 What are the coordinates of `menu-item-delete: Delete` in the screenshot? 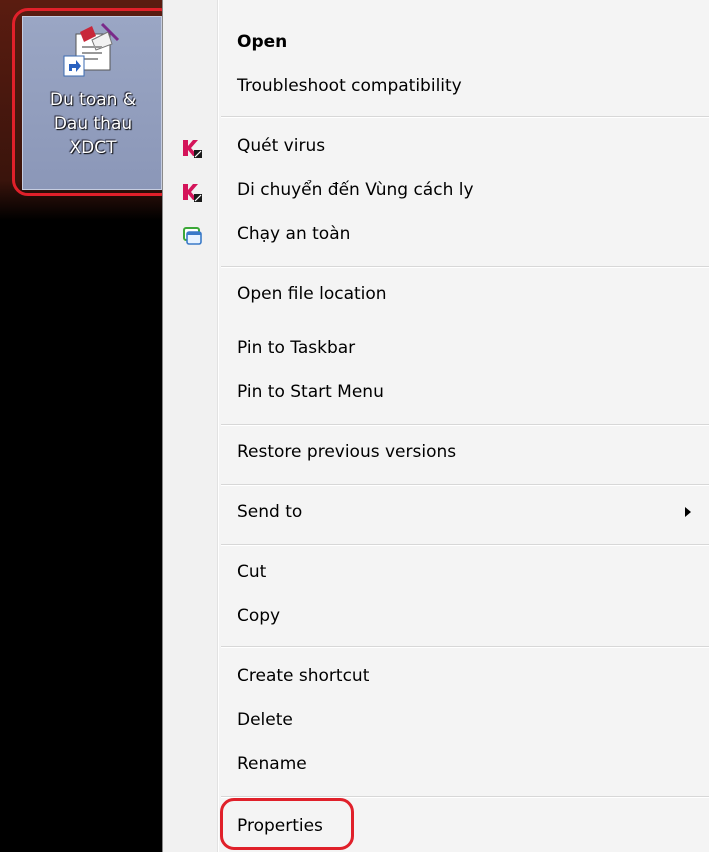 It's located at (436, 721).